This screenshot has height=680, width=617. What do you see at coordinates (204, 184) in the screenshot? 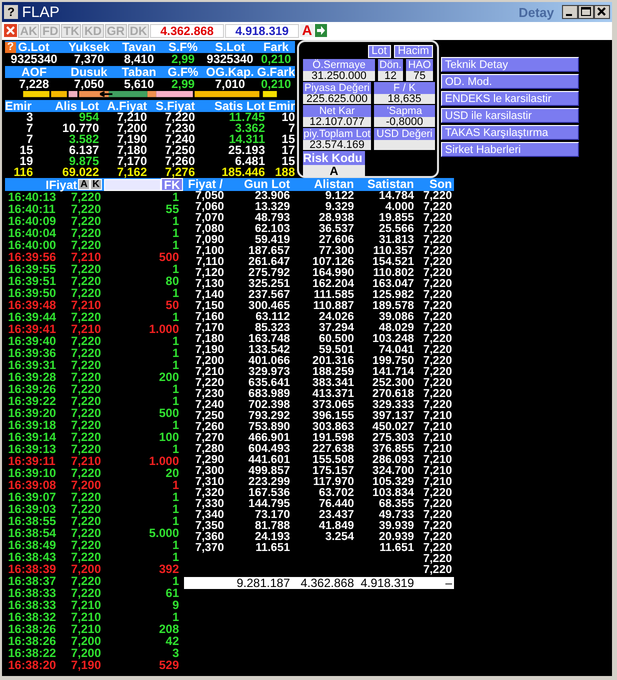
I see `column-header: Fiyat /` at bounding box center [204, 184].